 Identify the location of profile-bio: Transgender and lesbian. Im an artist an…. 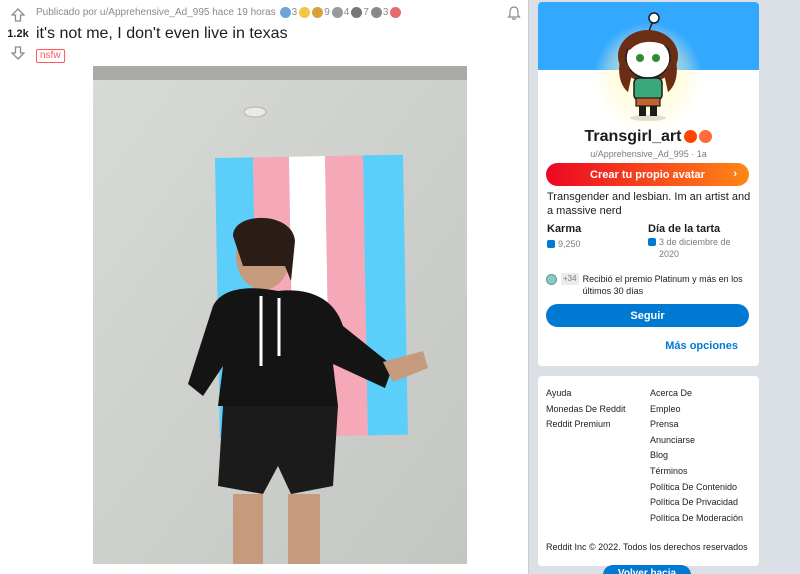
(649, 204).